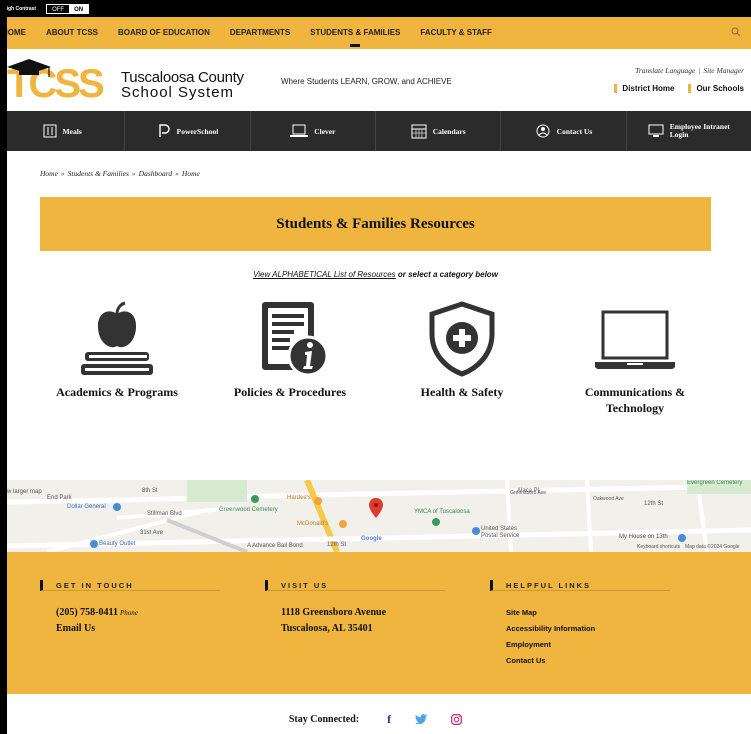 This screenshot has width=751, height=734. Describe the element at coordinates (117, 544) in the screenshot. I see `map-label: Beauty Outlet` at that location.